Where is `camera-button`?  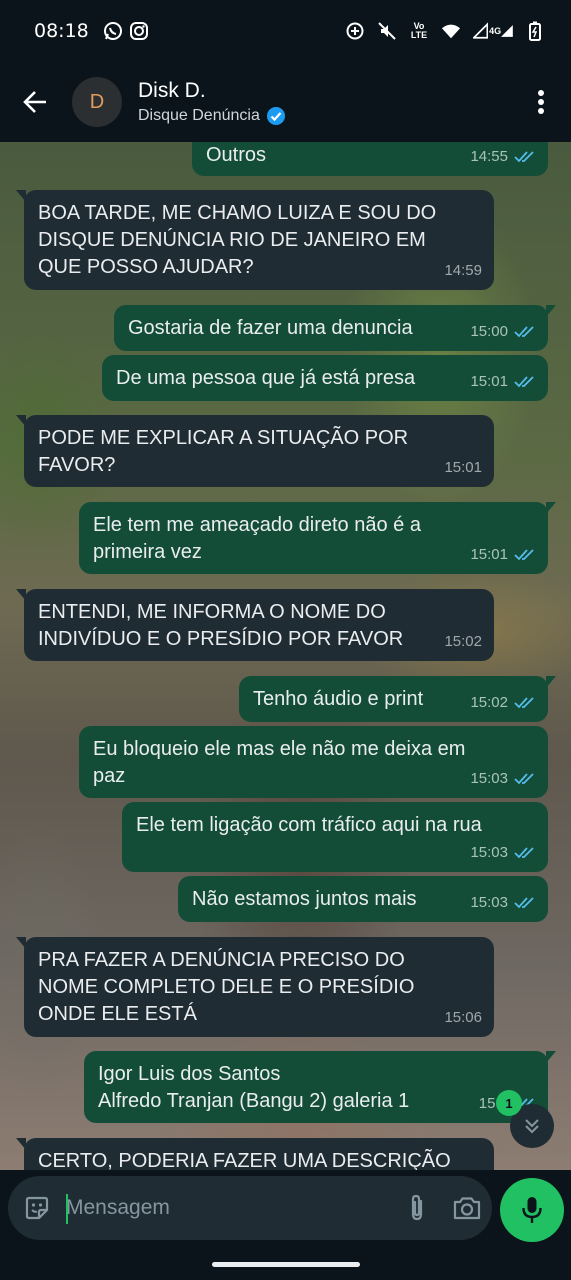 camera-button is located at coordinates (467, 1208).